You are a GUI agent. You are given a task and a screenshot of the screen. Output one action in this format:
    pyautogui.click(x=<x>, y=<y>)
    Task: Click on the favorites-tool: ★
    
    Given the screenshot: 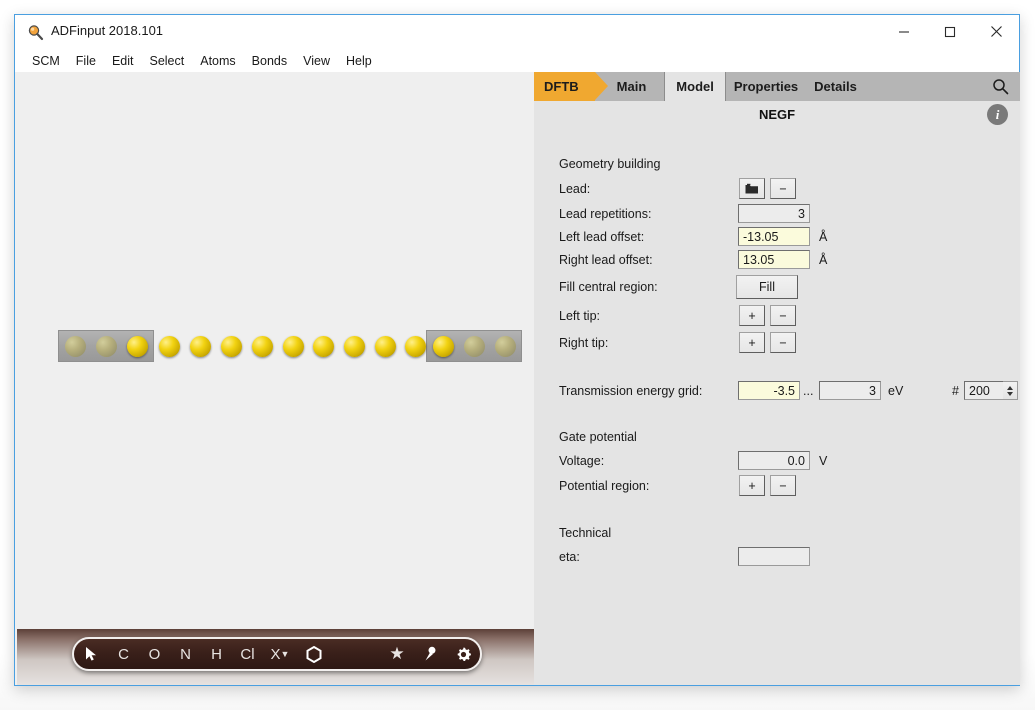 What is the action you would take?
    pyautogui.click(x=397, y=654)
    